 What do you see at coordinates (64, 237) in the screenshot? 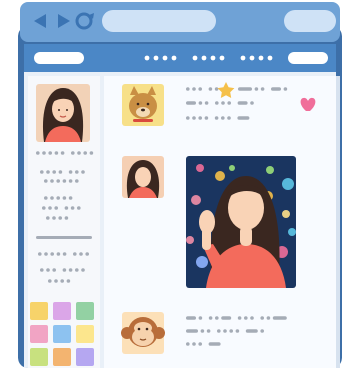
I see `sidebar-divider` at bounding box center [64, 237].